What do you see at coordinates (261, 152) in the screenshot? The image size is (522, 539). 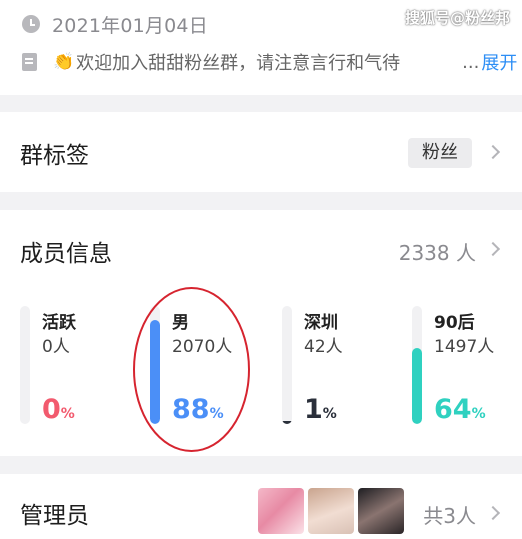 I see `group-tags-row: 群标签 粉丝` at bounding box center [261, 152].